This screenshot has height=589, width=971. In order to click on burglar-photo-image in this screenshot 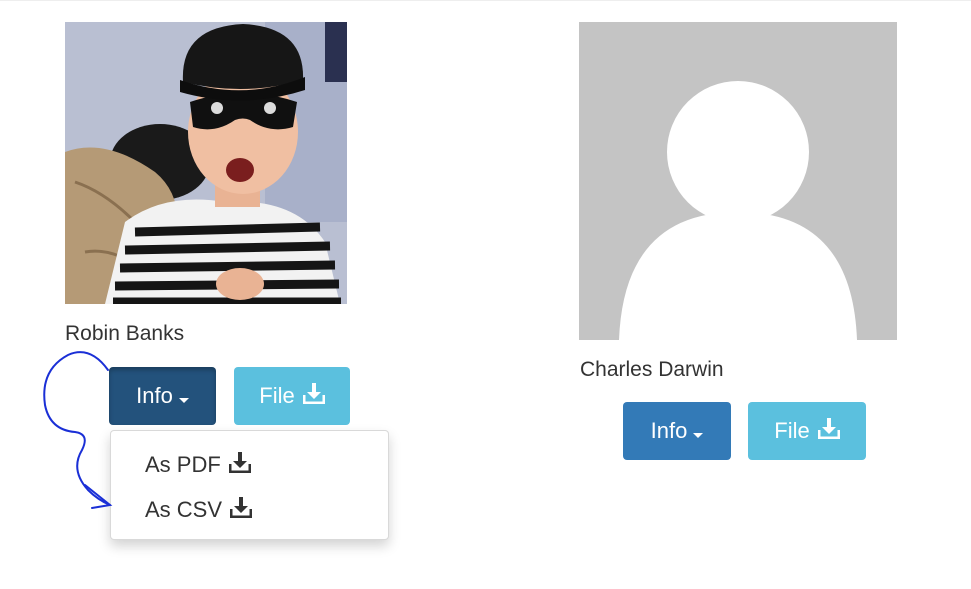, I will do `click(206, 163)`.